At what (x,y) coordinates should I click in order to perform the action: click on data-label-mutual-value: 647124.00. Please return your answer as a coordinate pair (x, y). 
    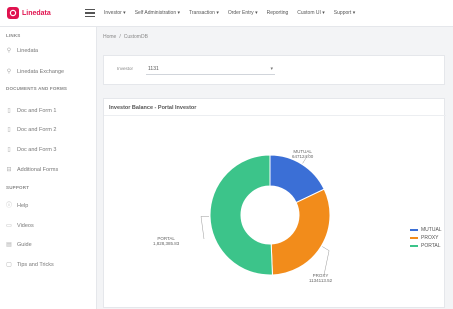
    Looking at the image, I should click on (303, 156).